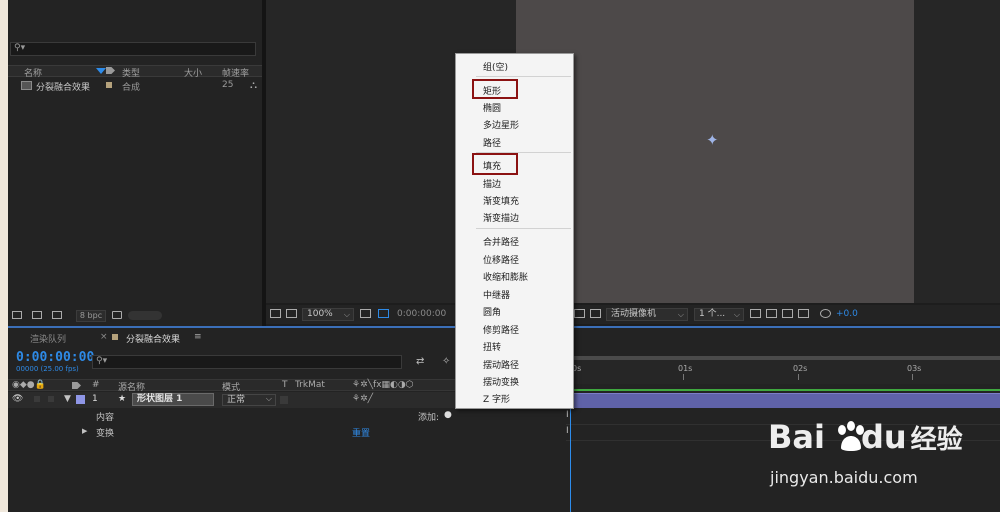  What do you see at coordinates (595, 313) in the screenshot?
I see `toggle-mask-icon` at bounding box center [595, 313].